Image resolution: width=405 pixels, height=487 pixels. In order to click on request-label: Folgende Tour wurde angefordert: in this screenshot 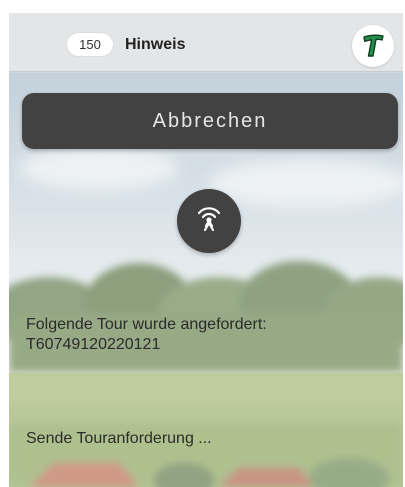, I will do `click(146, 324)`.